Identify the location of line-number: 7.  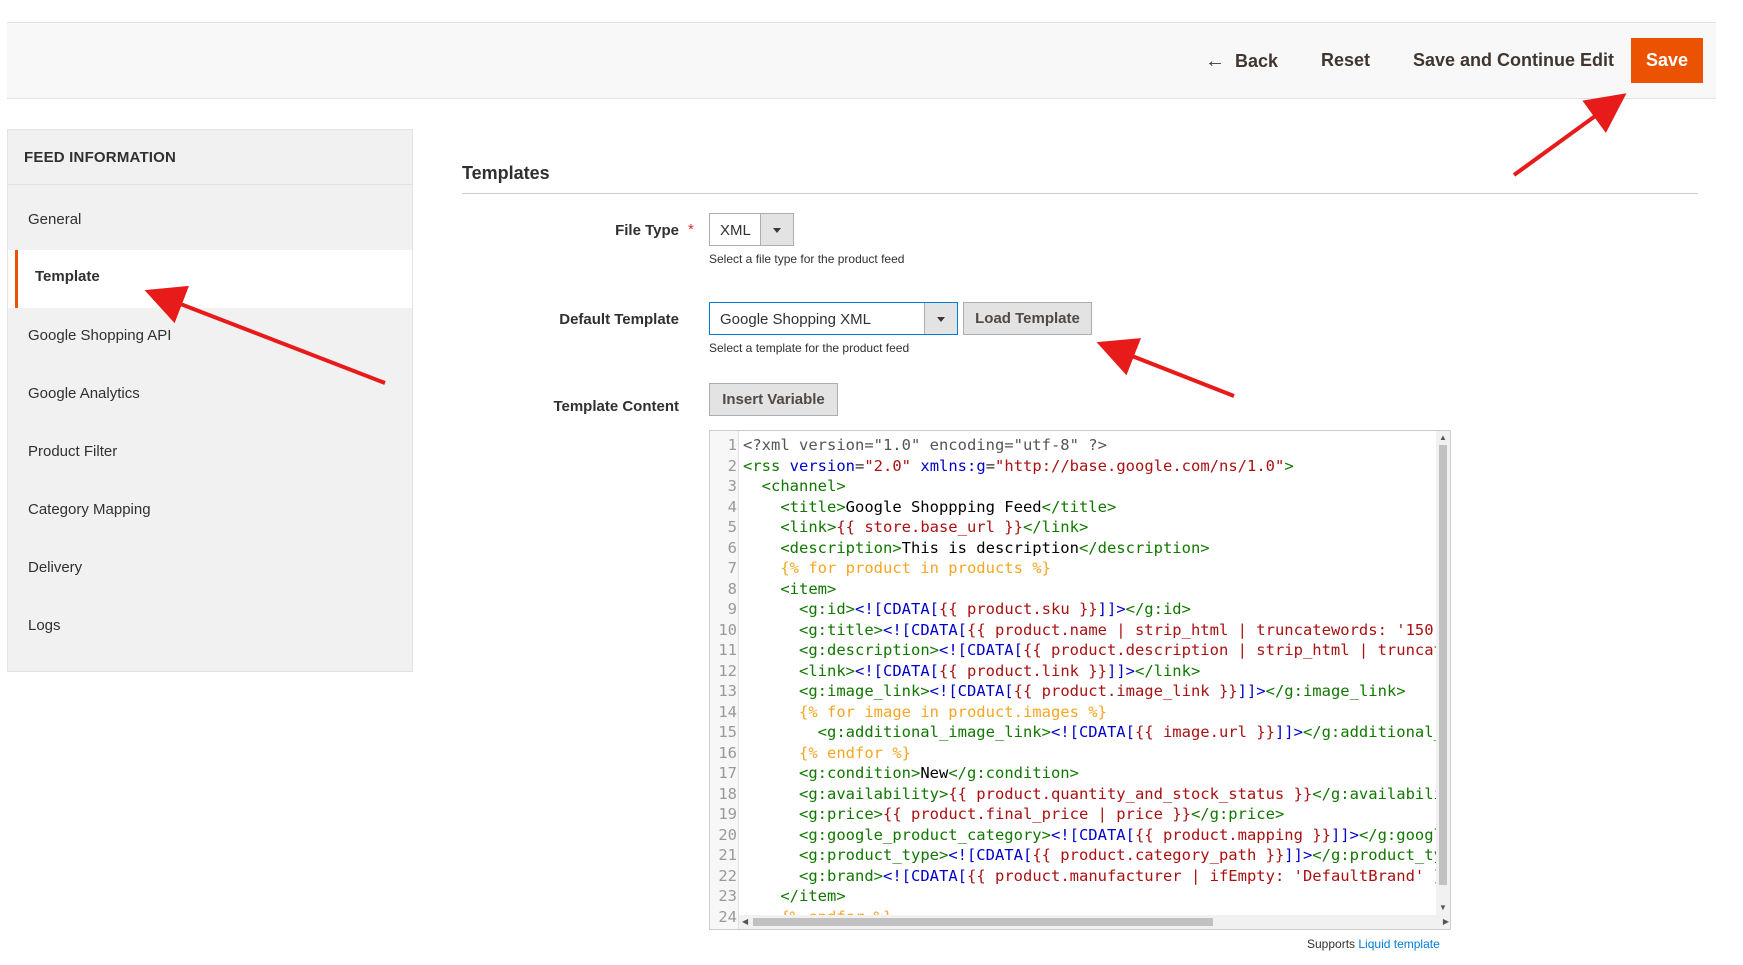
(732, 568).